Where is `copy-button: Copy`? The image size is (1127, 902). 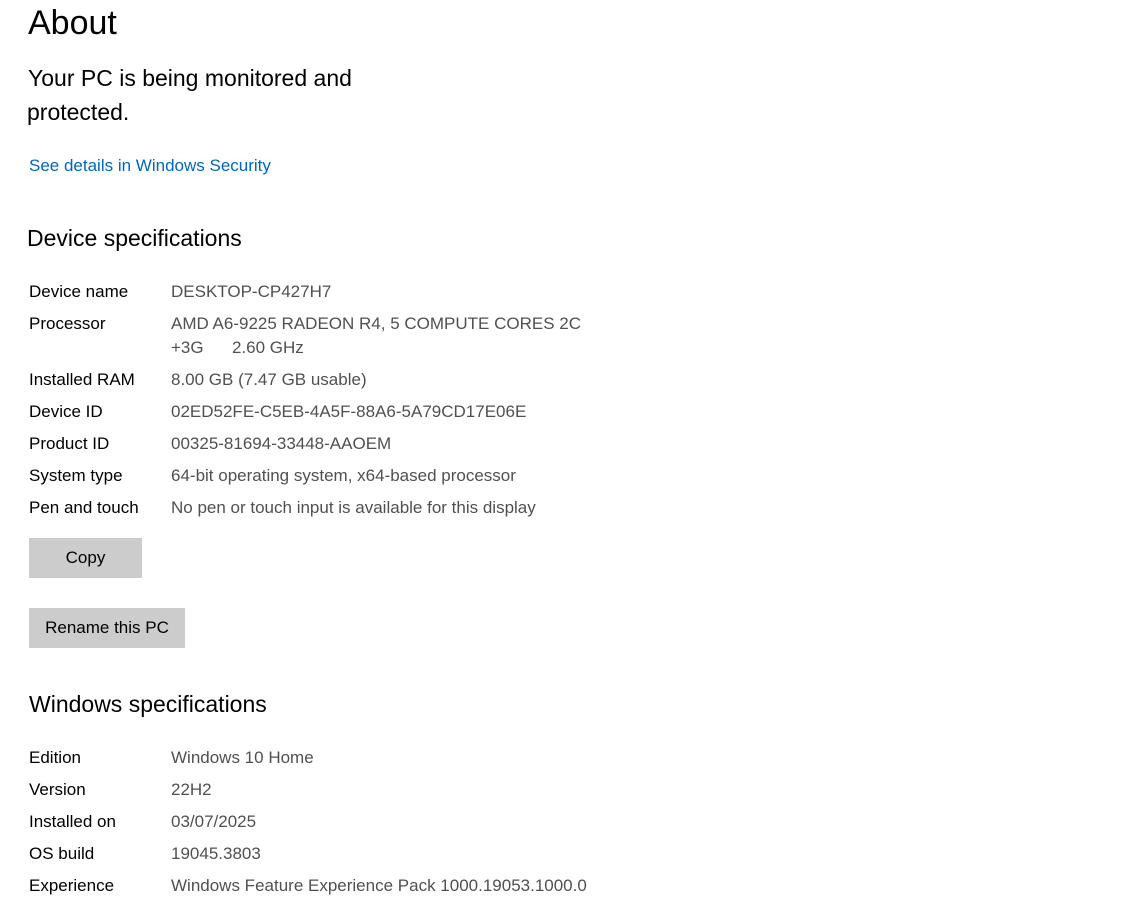
copy-button: Copy is located at coordinates (85, 558).